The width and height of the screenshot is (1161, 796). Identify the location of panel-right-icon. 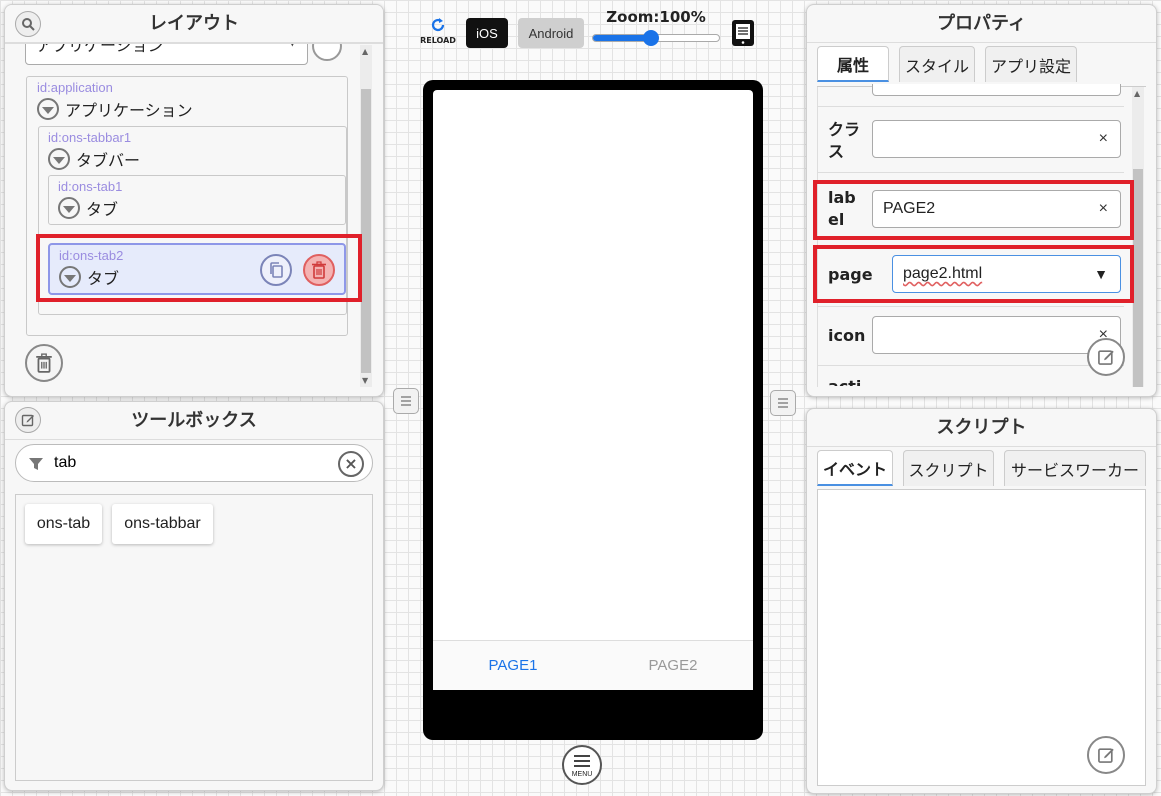
(783, 403).